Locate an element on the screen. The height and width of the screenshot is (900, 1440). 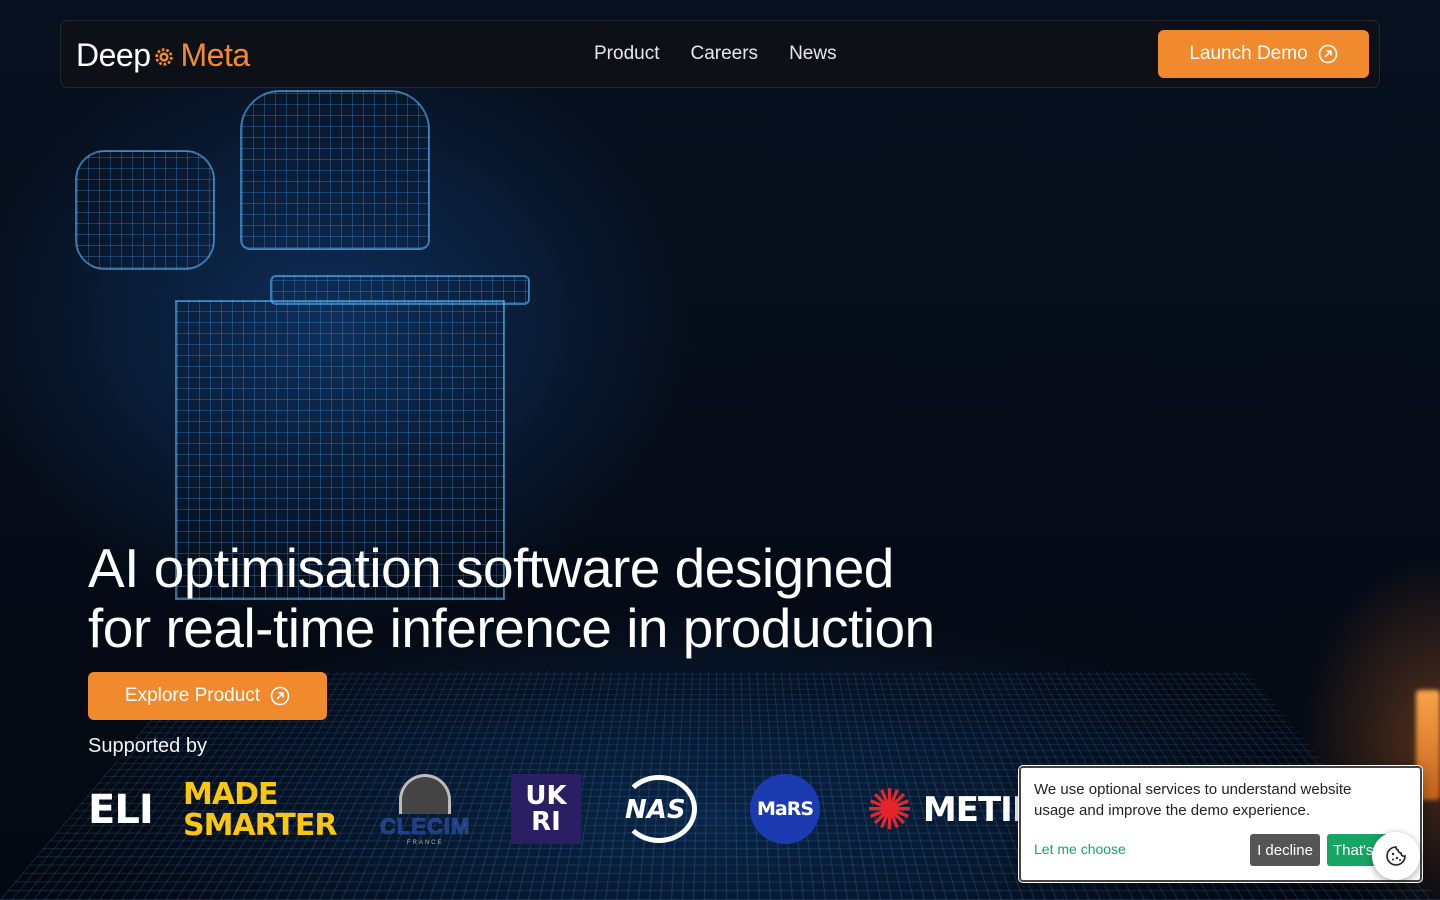
hero-headline-line2: for real-time inference in production is located at coordinates (511, 628).